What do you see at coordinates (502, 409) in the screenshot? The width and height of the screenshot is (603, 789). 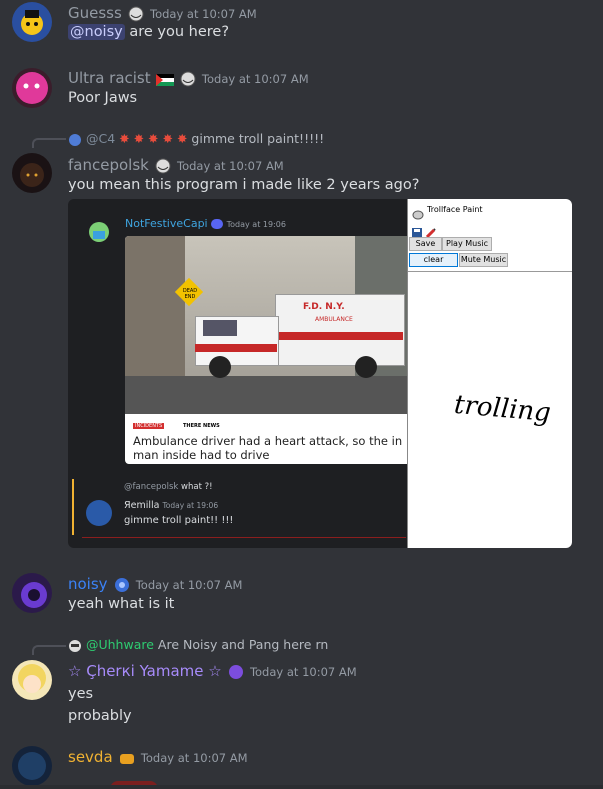 I see `canvas-scribble: trolling` at bounding box center [502, 409].